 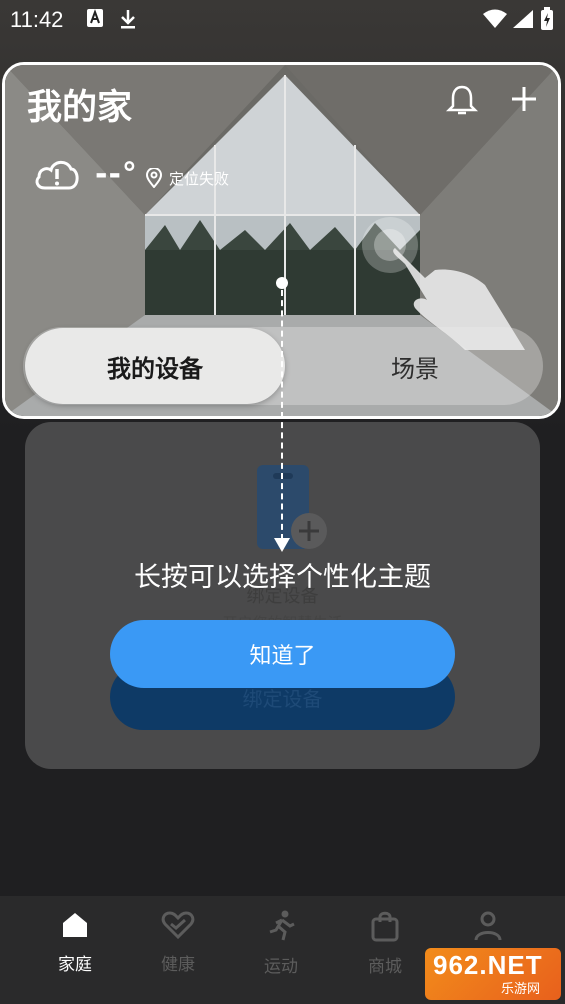 I want to click on profile-icon, so click(x=488, y=928).